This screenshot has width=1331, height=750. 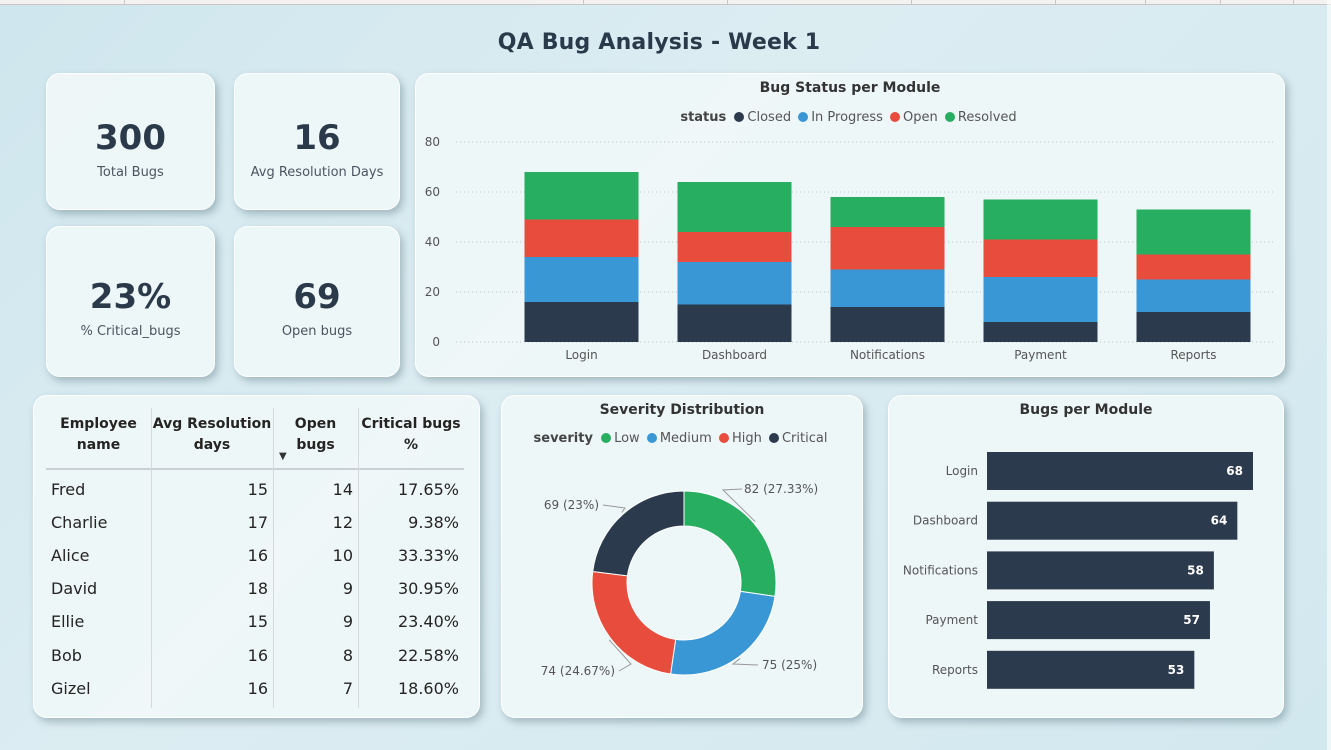 What do you see at coordinates (887, 355) in the screenshot?
I see `x-tick-label: Notifications` at bounding box center [887, 355].